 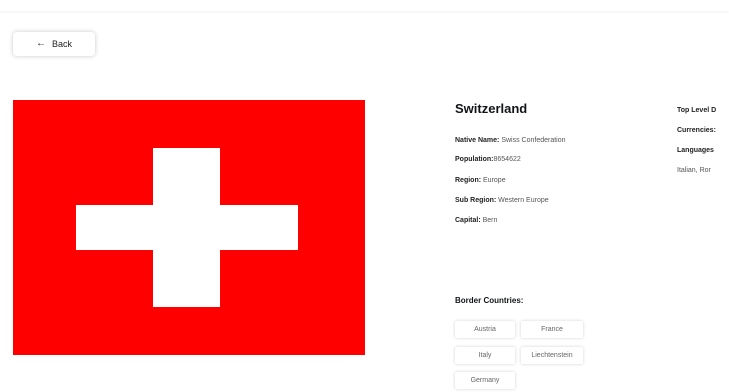 I want to click on region-row: Region: Europe, so click(x=480, y=180).